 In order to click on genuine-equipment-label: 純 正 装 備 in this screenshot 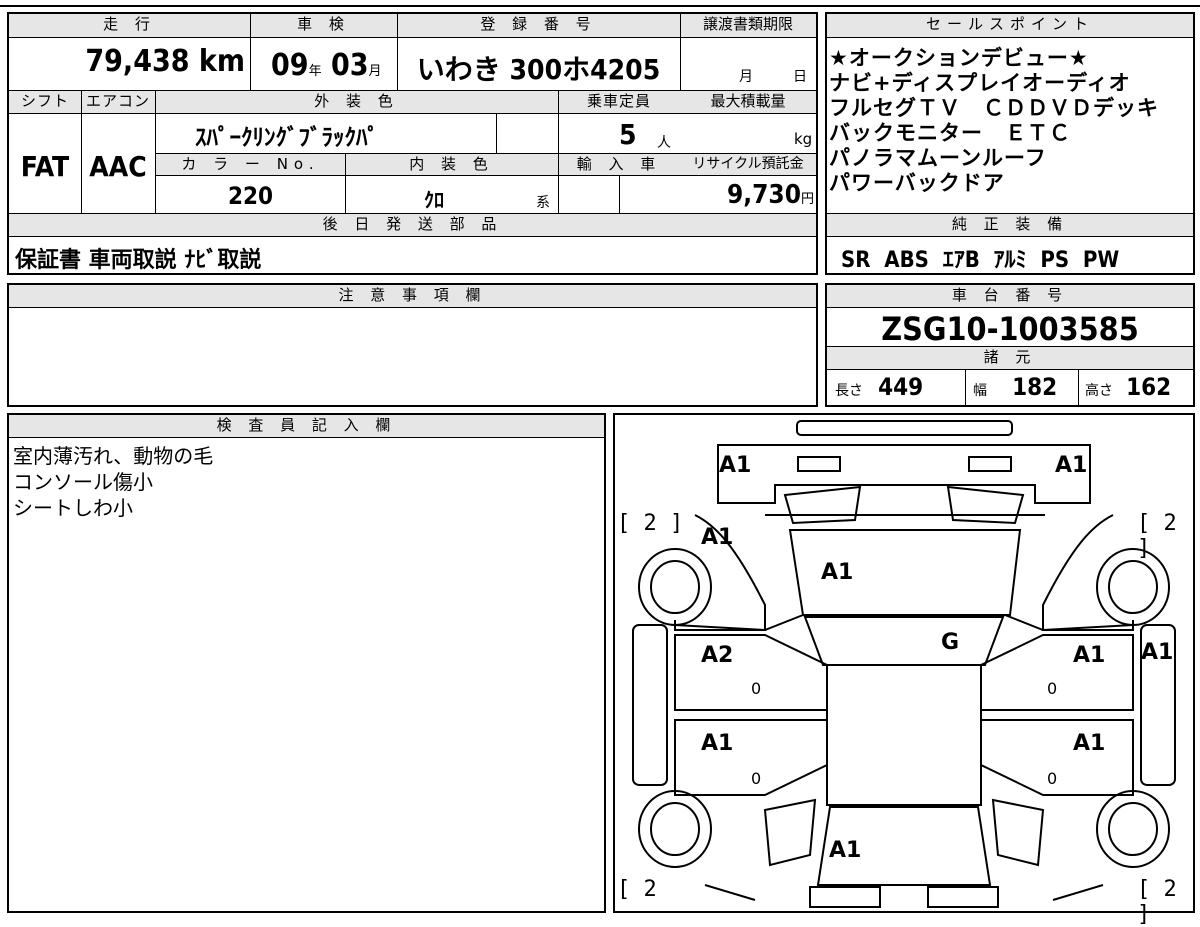, I will do `click(1010, 225)`.